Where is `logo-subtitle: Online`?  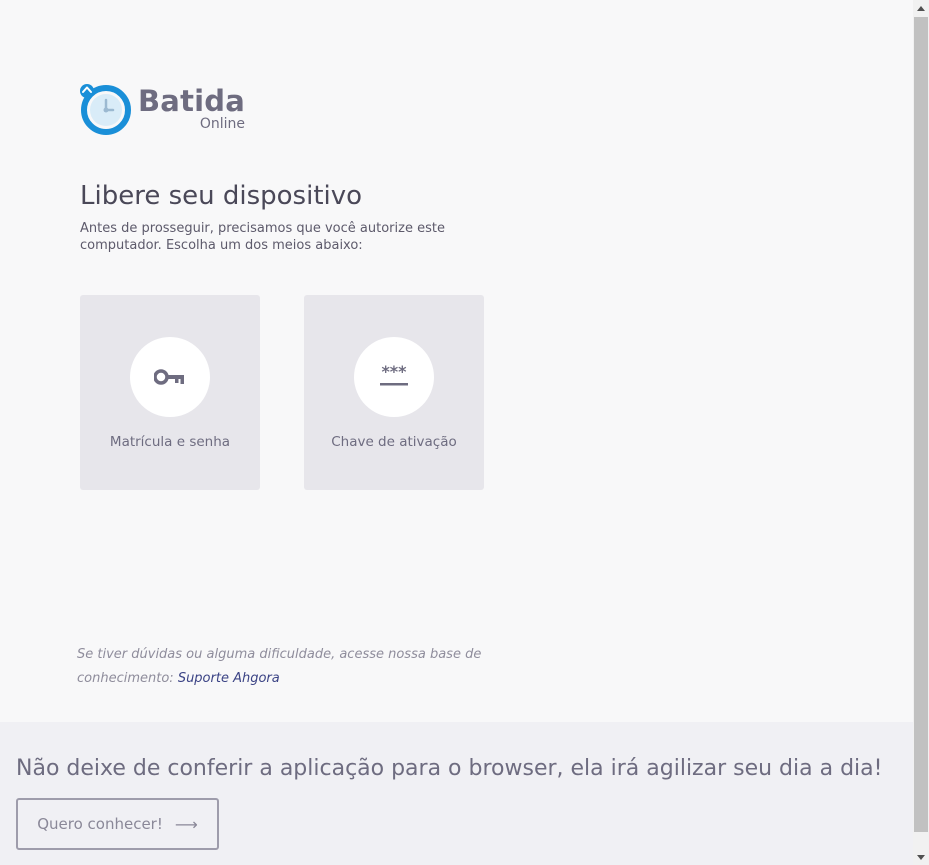 logo-subtitle: Online is located at coordinates (222, 124).